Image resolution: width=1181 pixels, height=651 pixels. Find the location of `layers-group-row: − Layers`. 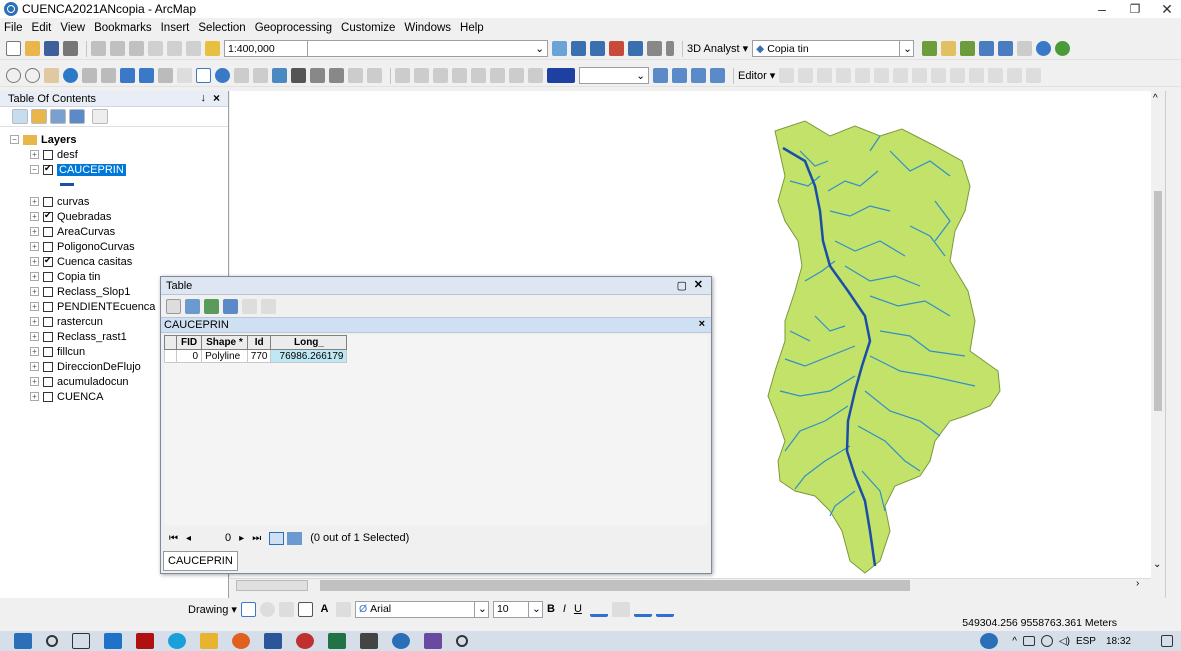

layers-group-row: − Layers is located at coordinates (43, 139).